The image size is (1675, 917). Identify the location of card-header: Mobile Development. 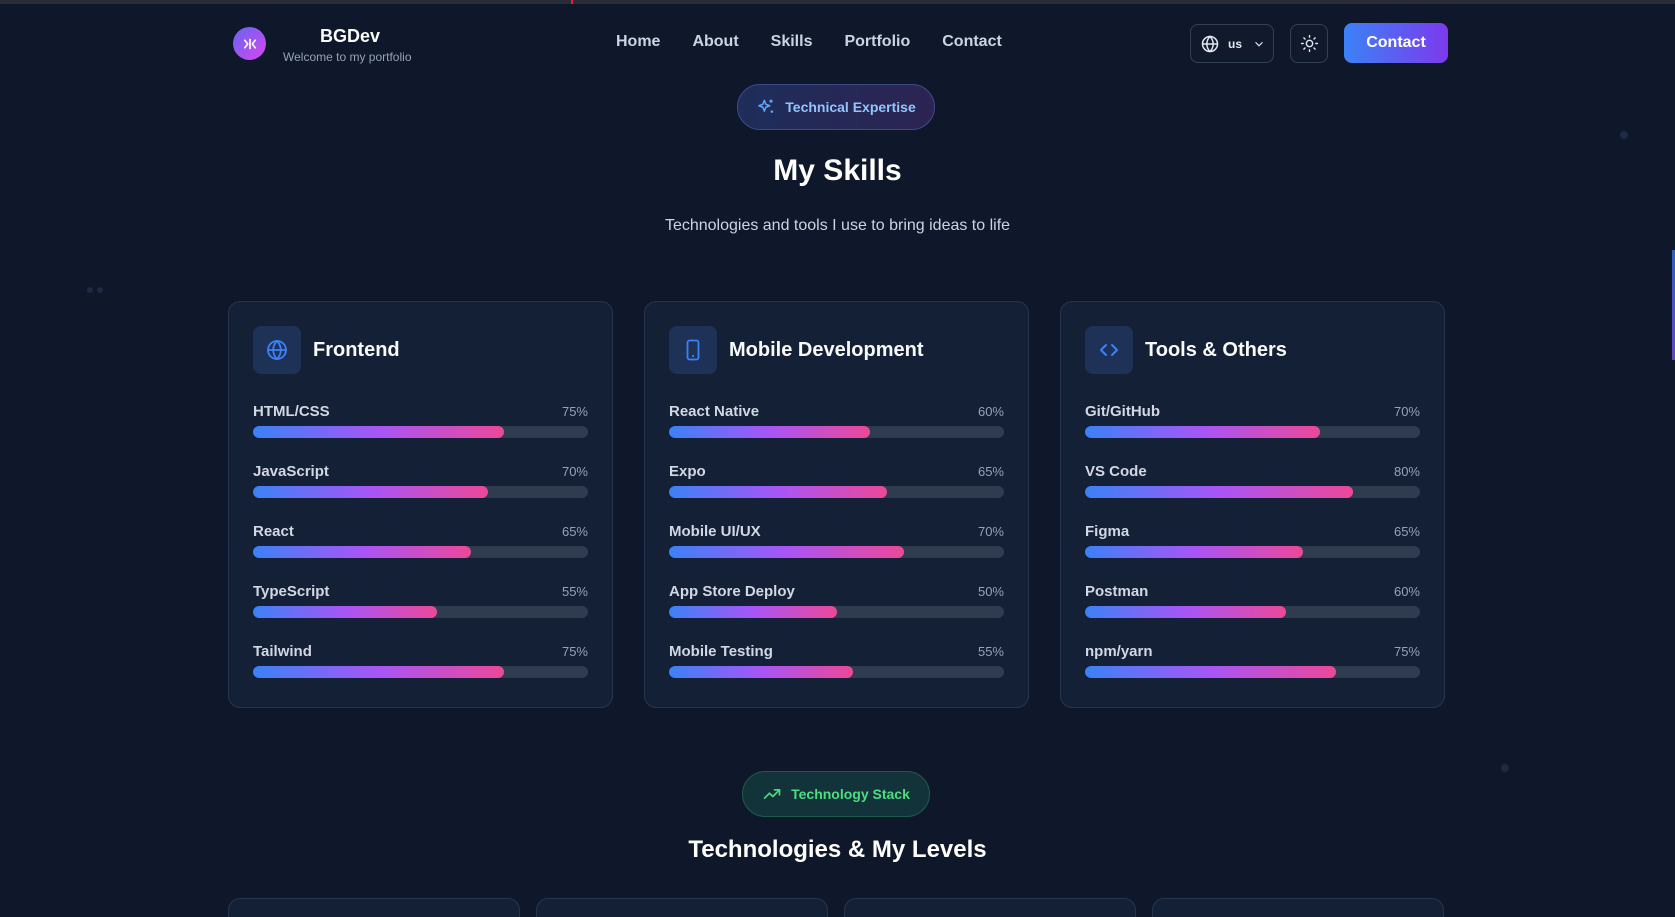
(796, 350).